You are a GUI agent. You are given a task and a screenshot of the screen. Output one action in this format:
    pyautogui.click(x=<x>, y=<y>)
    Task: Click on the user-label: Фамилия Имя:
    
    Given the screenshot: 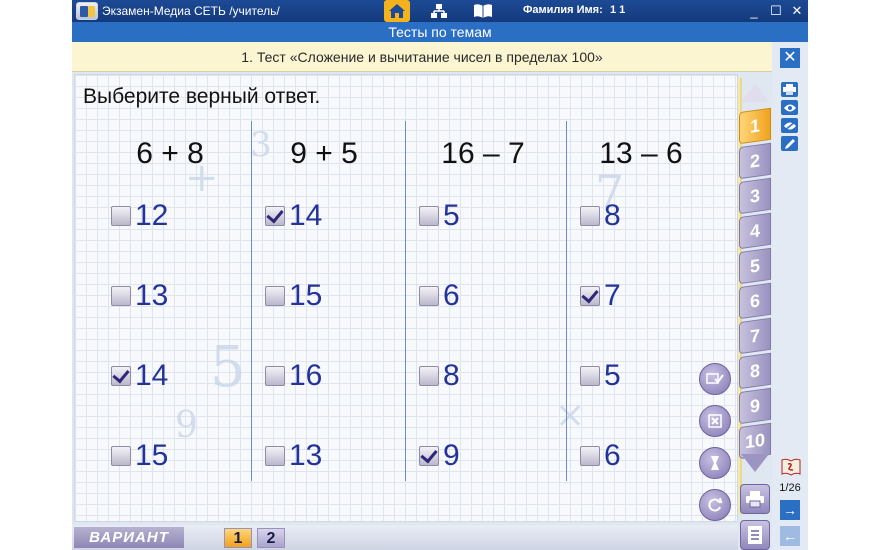 What is the action you would take?
    pyautogui.click(x=563, y=10)
    